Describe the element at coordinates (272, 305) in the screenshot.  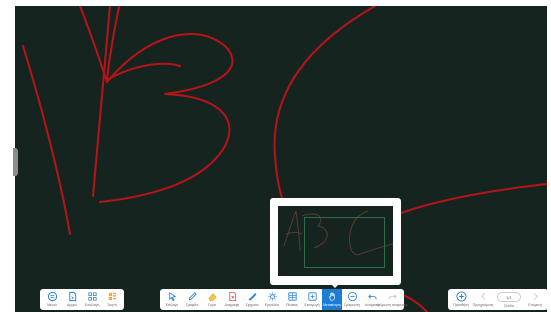
I see `tool-tools-gear-label: Εργαλεία` at that location.